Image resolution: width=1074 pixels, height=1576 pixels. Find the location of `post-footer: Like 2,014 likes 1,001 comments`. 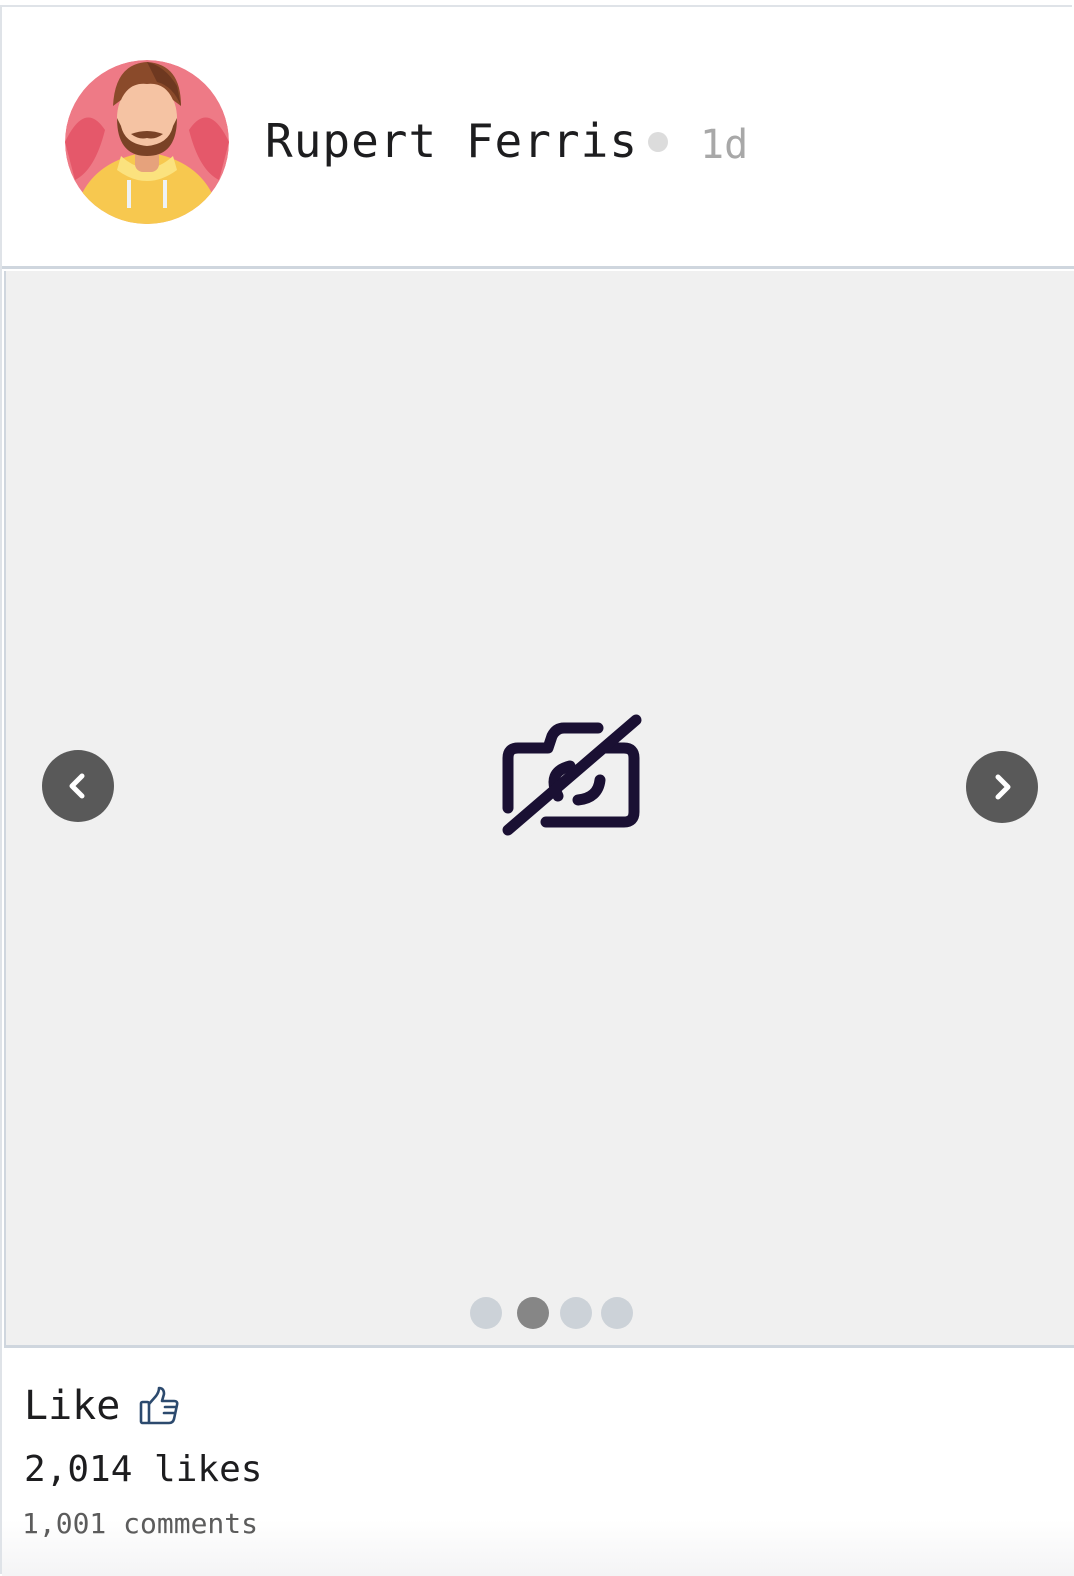

post-footer: Like 2,014 likes 1,001 comments is located at coordinates (538, 1463).